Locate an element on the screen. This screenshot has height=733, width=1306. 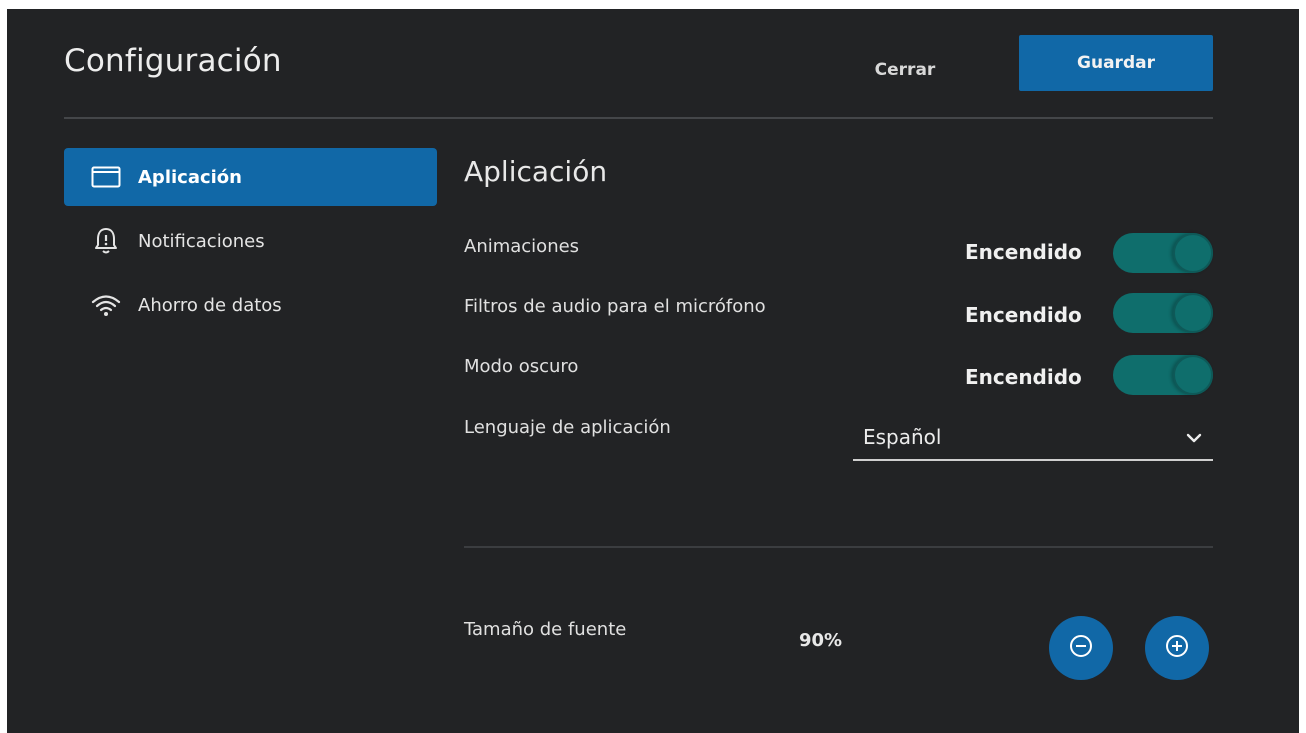
audio-filters-toggle is located at coordinates (1163, 313).